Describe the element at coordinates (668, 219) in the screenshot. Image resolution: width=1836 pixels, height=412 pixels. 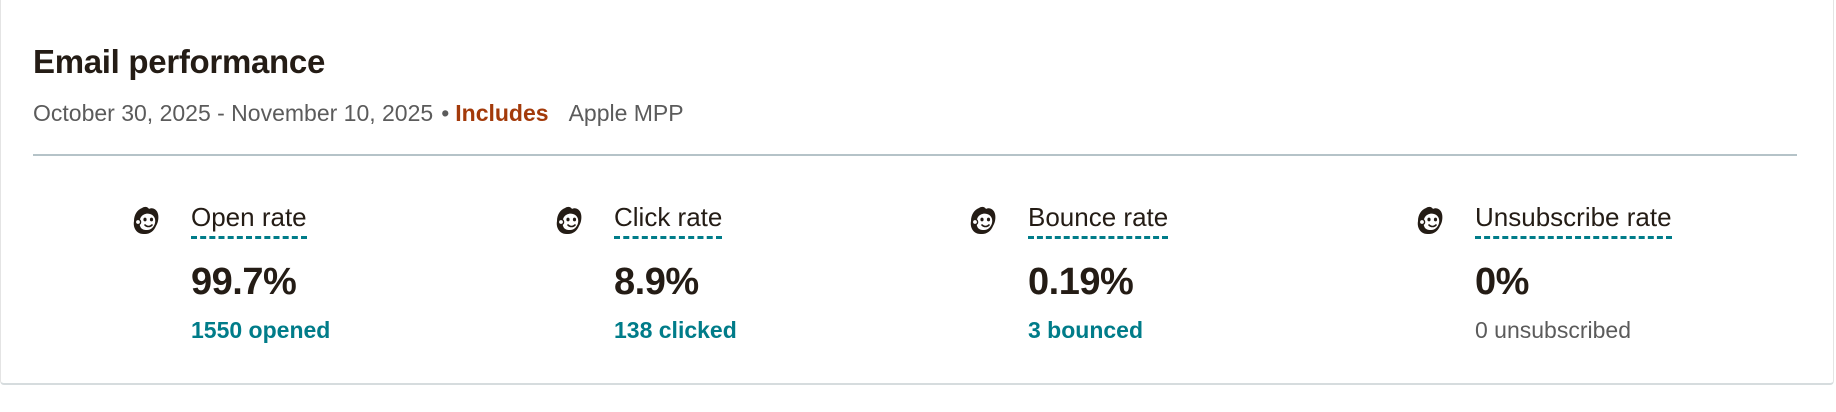
I see `metric-label: Click rate` at that location.